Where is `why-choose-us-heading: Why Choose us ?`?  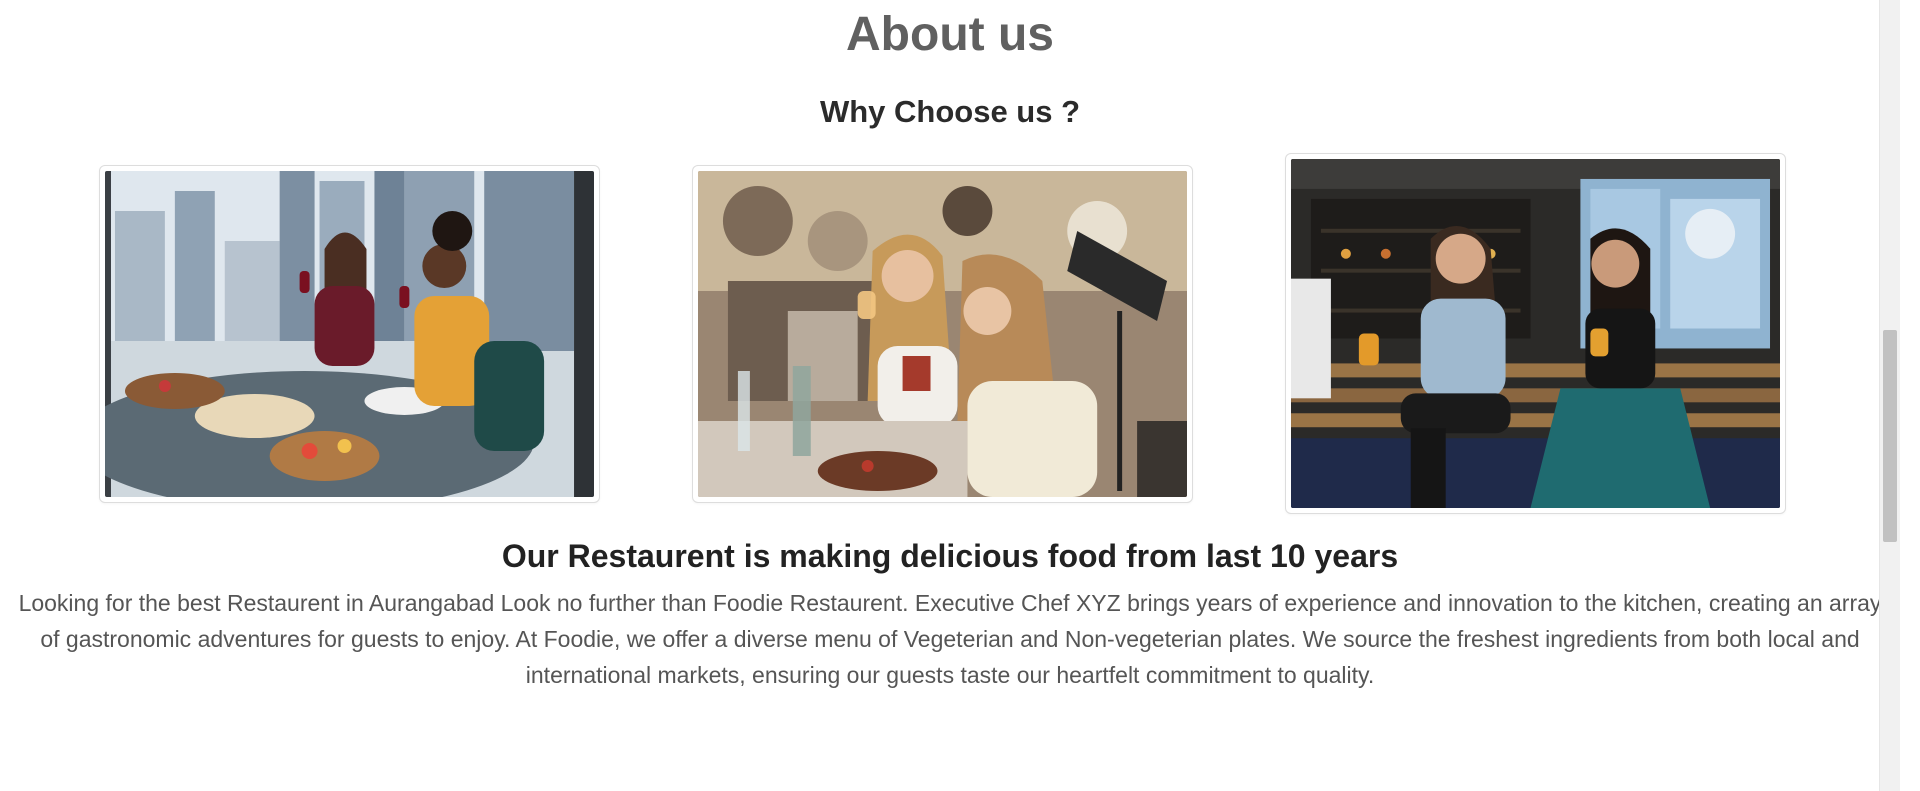
why-choose-us-heading: Why Choose us ? is located at coordinates (950, 111).